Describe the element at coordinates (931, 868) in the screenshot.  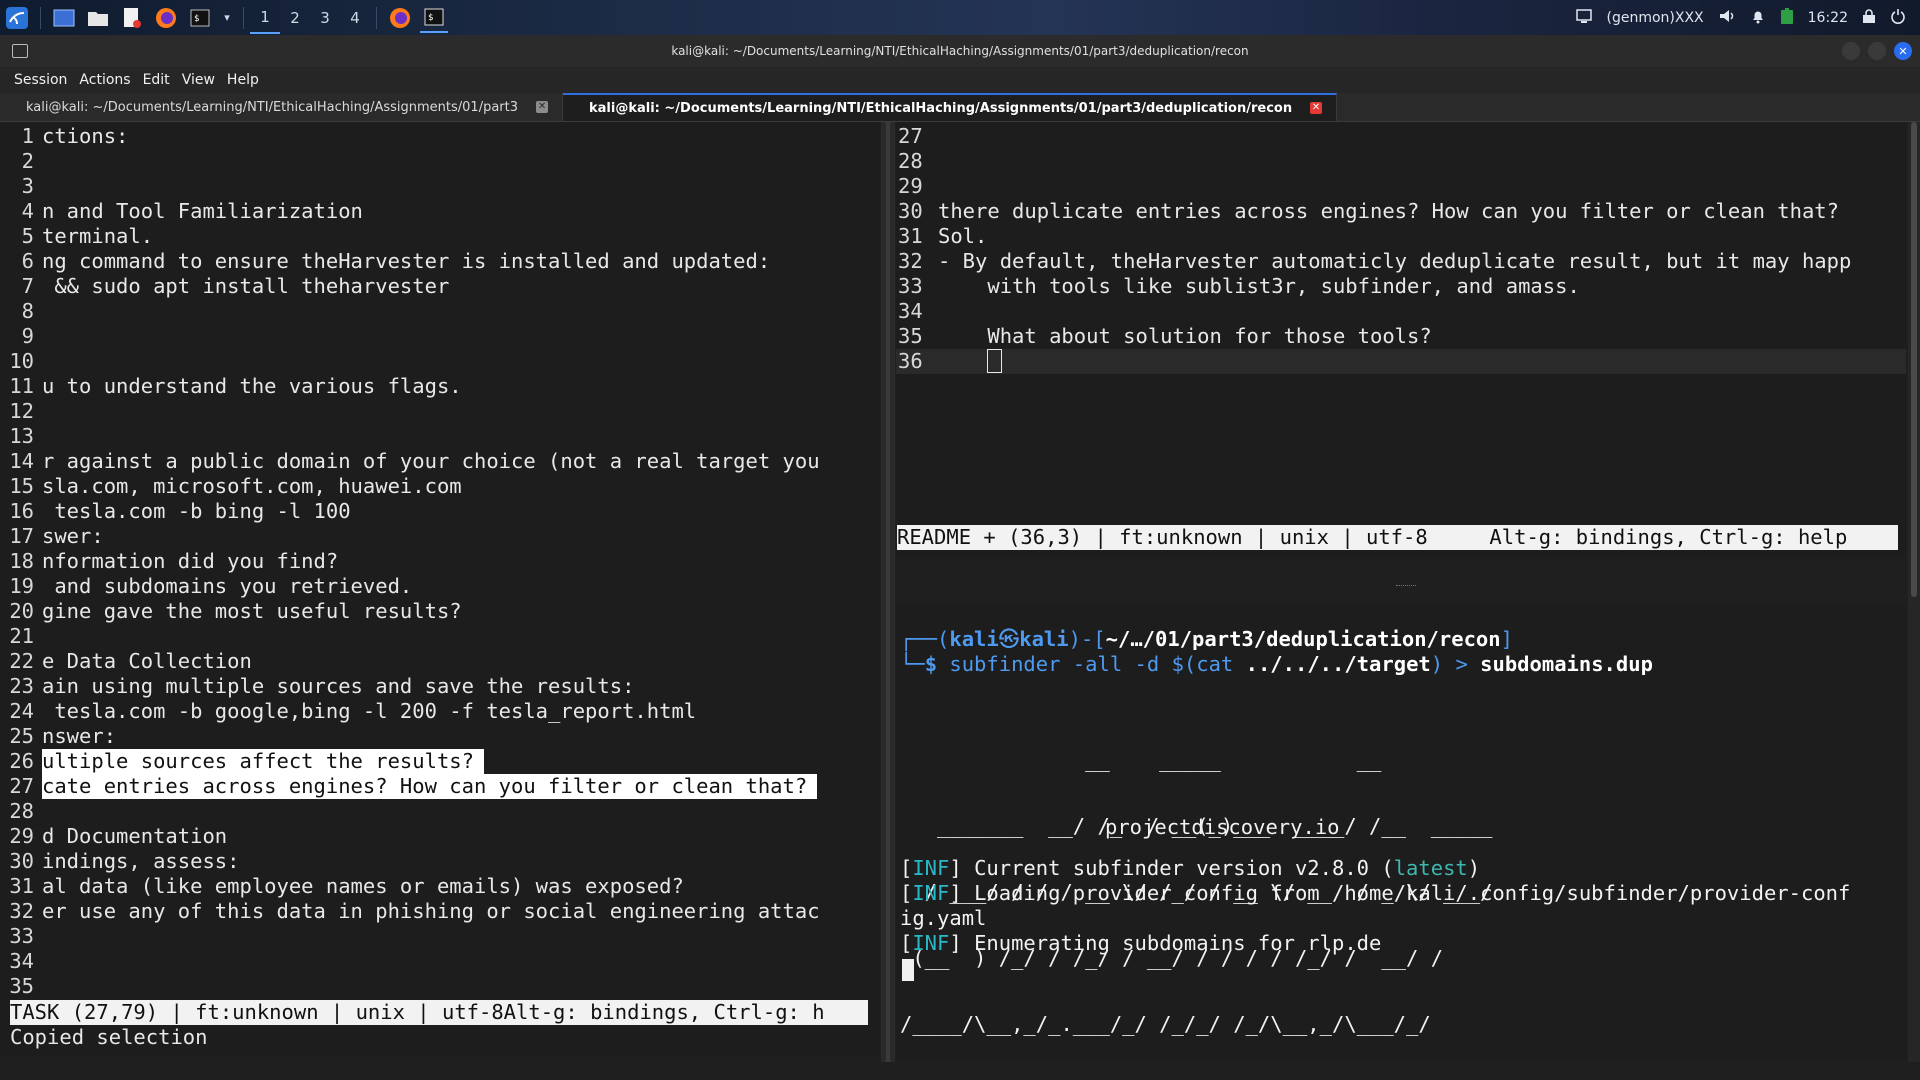
I see `log-level-tag: INF` at that location.